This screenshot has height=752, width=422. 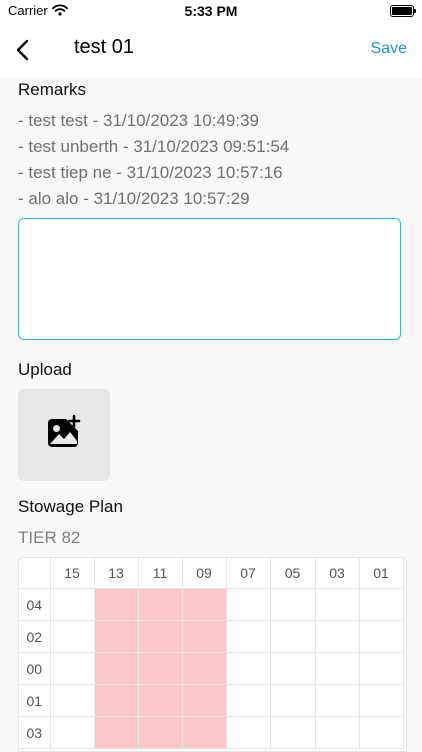 What do you see at coordinates (35, 668) in the screenshot?
I see `row-header: 00` at bounding box center [35, 668].